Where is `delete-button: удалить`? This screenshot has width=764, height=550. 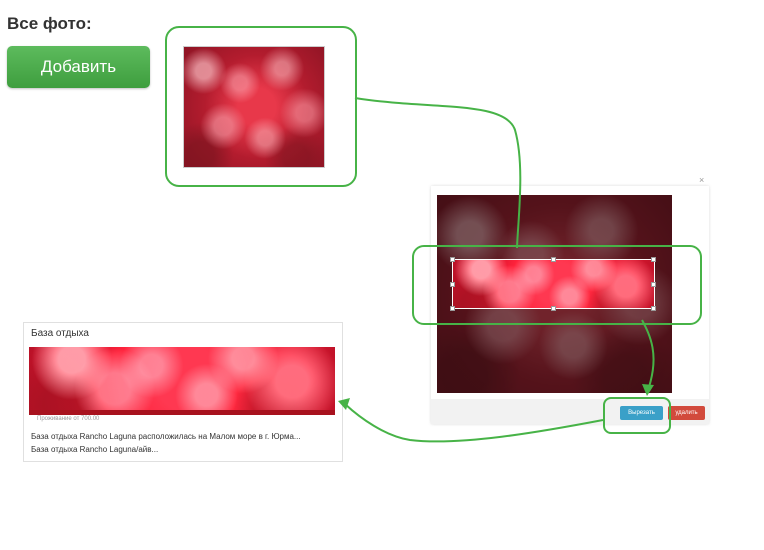
delete-button: удалить is located at coordinates (686, 413).